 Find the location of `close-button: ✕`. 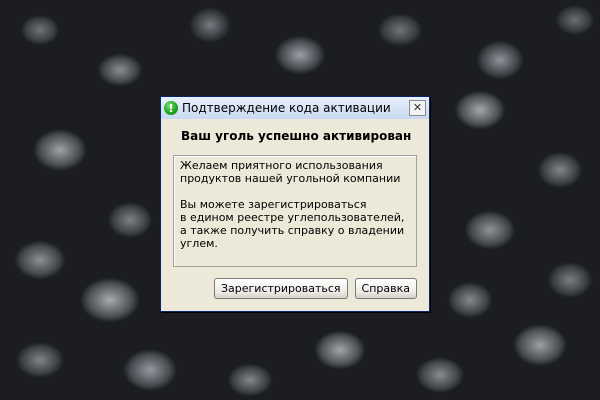

close-button: ✕ is located at coordinates (417, 108).